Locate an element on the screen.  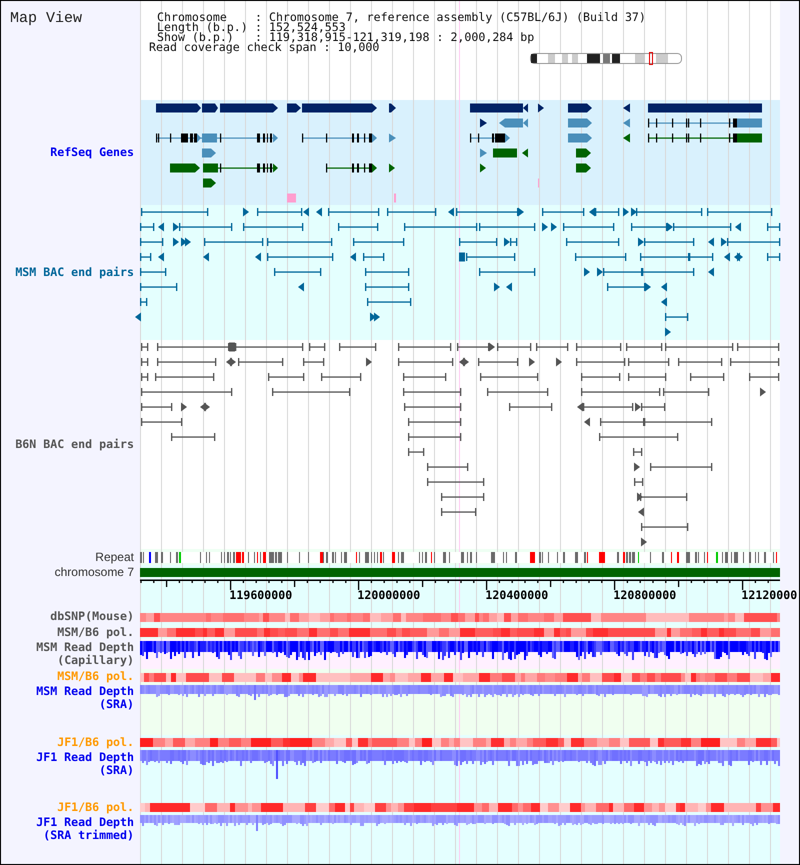
track-label: JF1 Read Depth (SRA trimmed) is located at coordinates (84, 829).